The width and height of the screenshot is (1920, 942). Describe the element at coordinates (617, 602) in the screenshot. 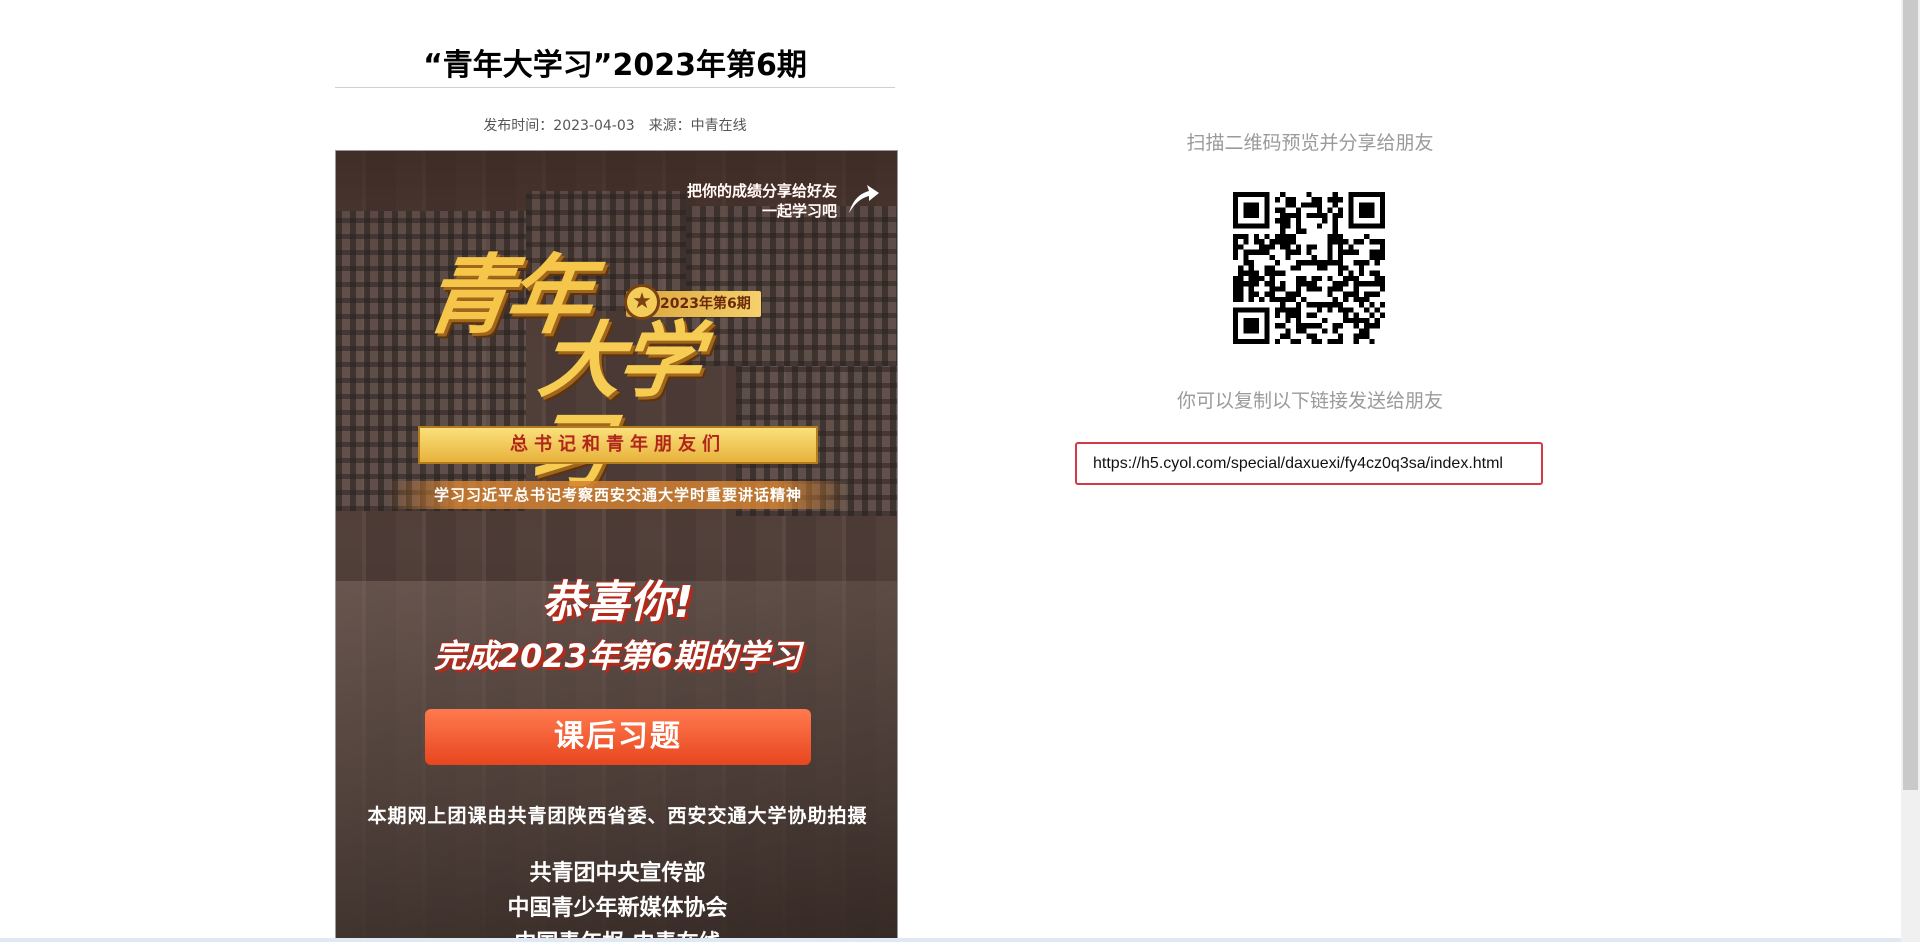

I see `congrats-heading: 恭喜你!` at that location.